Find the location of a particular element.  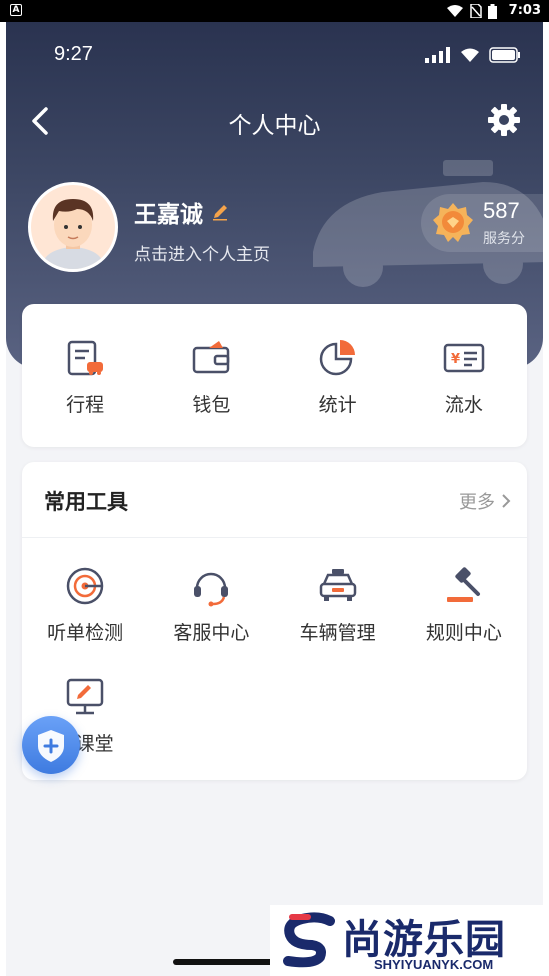

classroom-icon is located at coordinates (85, 696).